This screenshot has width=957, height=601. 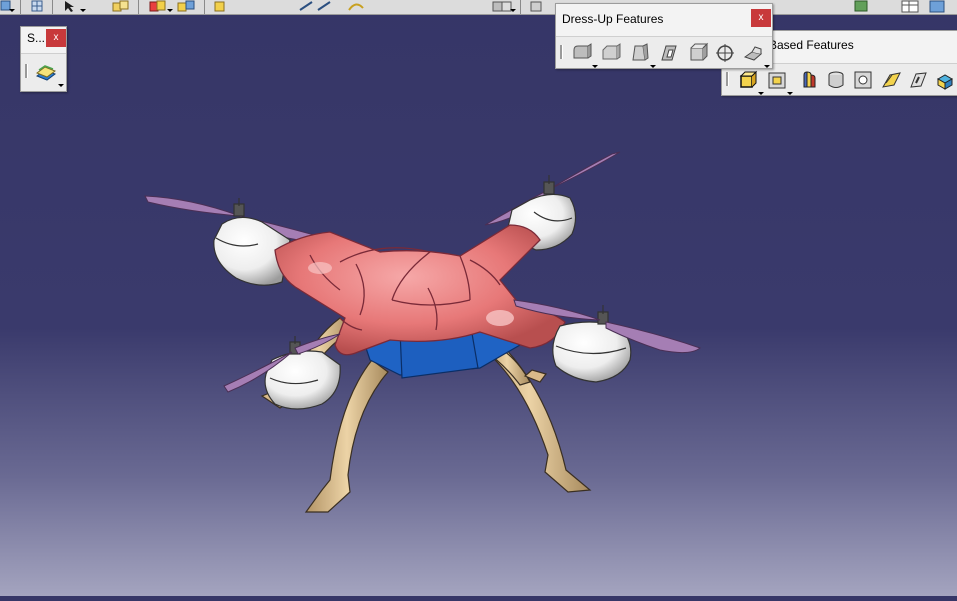 I want to click on render-icon, so click(x=538, y=6).